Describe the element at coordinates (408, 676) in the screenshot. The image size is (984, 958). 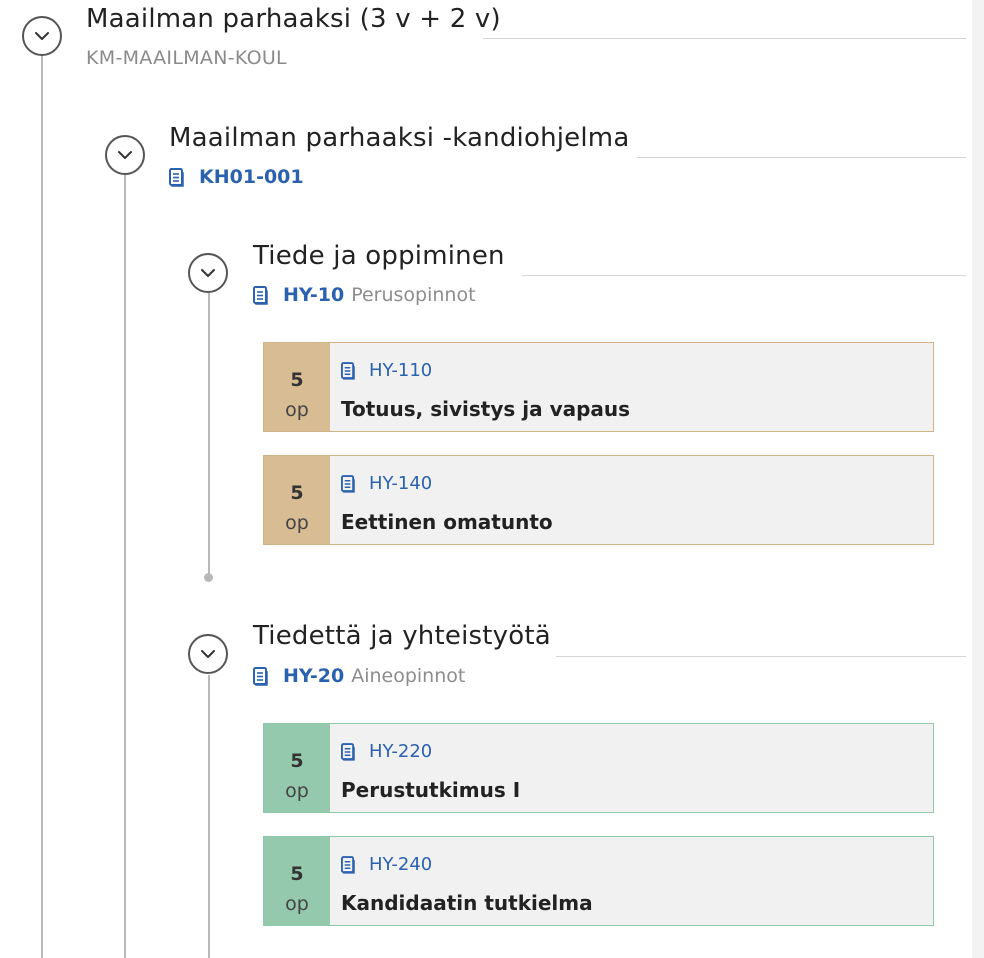
I see `module-2-type: Aineopinnot` at that location.